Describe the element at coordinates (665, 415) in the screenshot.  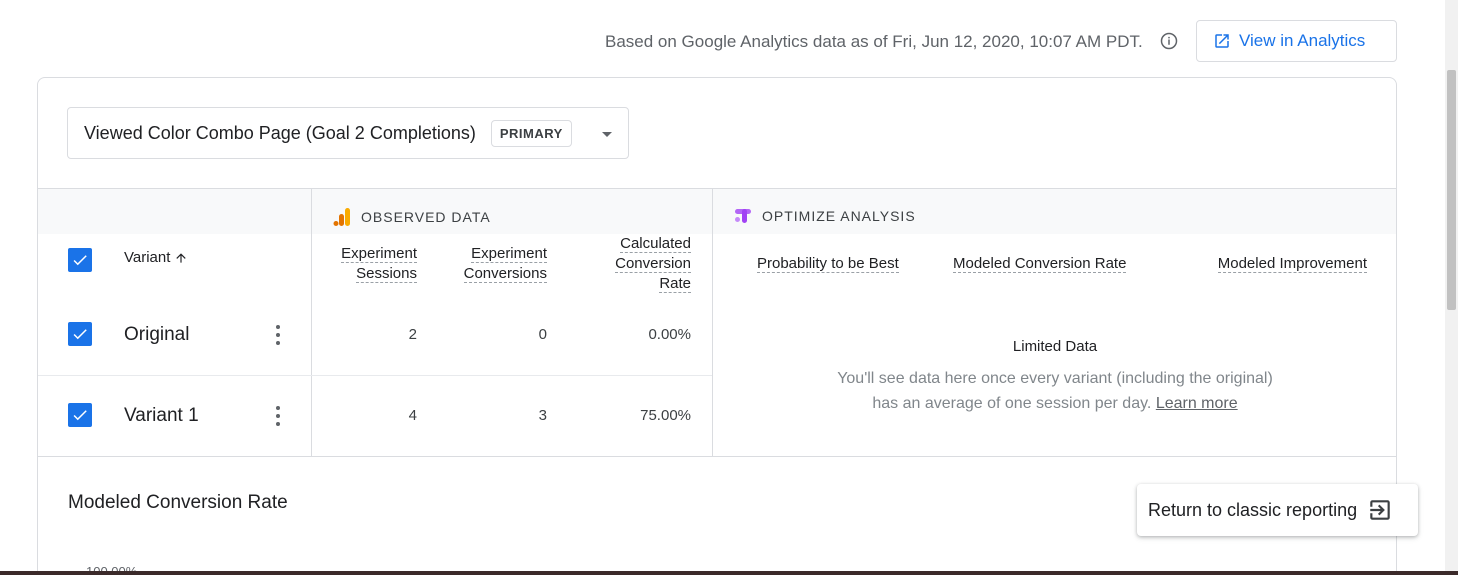
I see `conversion-rate-cell: 75.00%` at that location.